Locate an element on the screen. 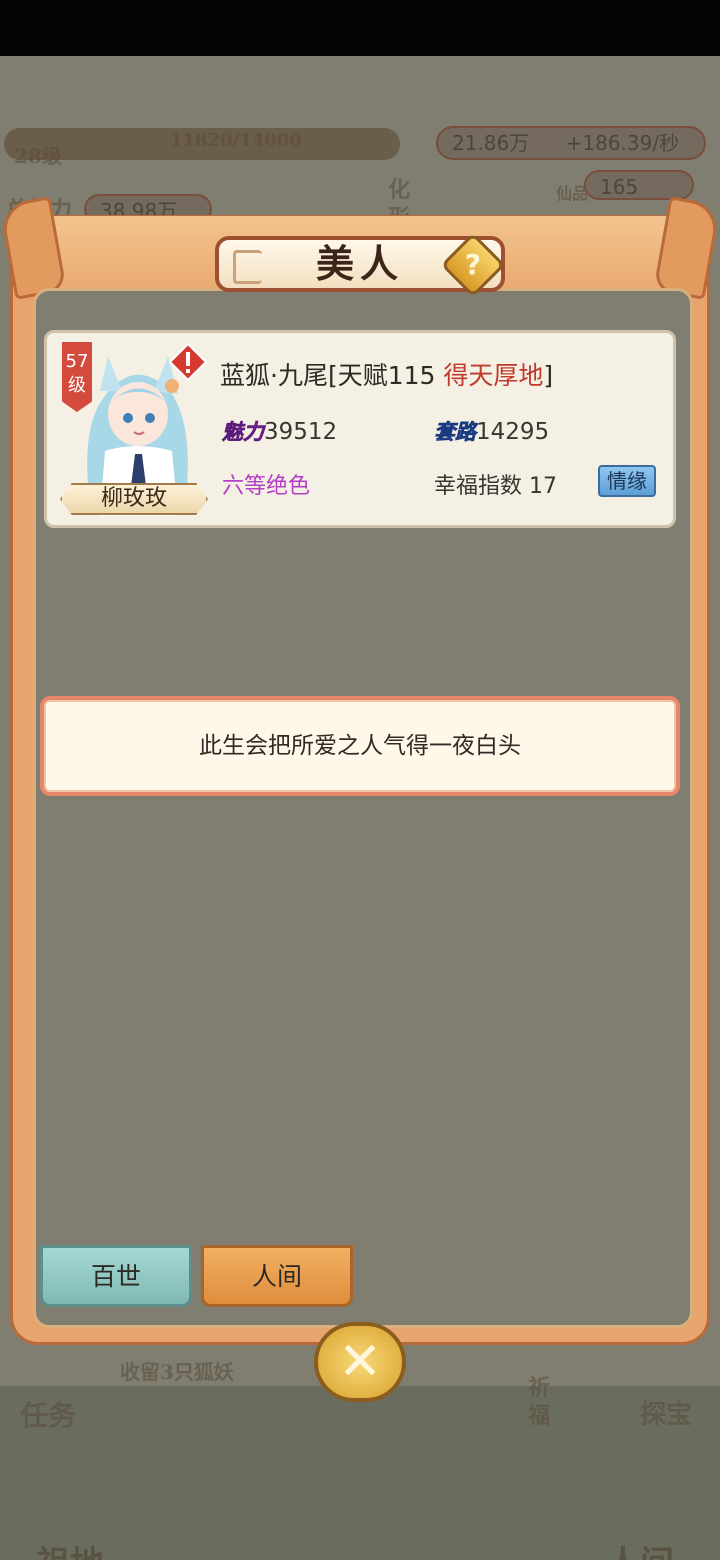  beauty-talent: 得天厚地 is located at coordinates (493, 375).